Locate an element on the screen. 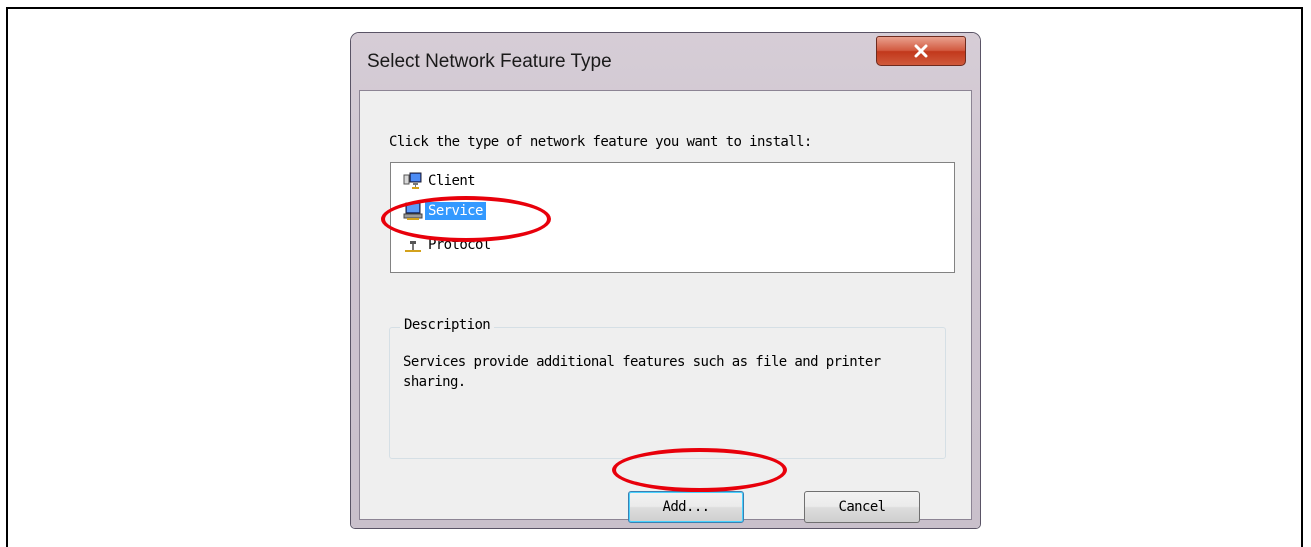  description-legend: Description is located at coordinates (447, 325).